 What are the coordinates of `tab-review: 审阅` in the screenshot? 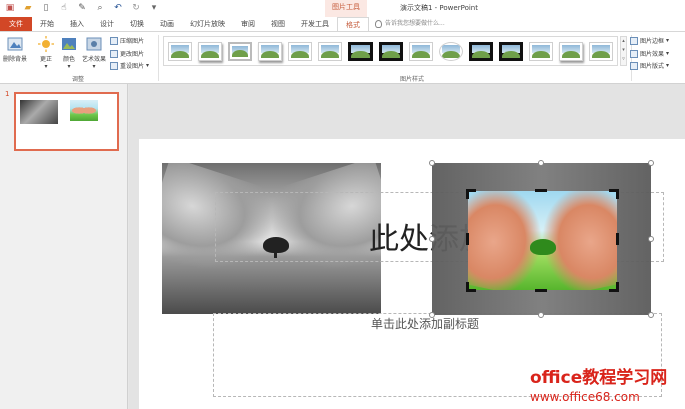 It's located at (248, 24).